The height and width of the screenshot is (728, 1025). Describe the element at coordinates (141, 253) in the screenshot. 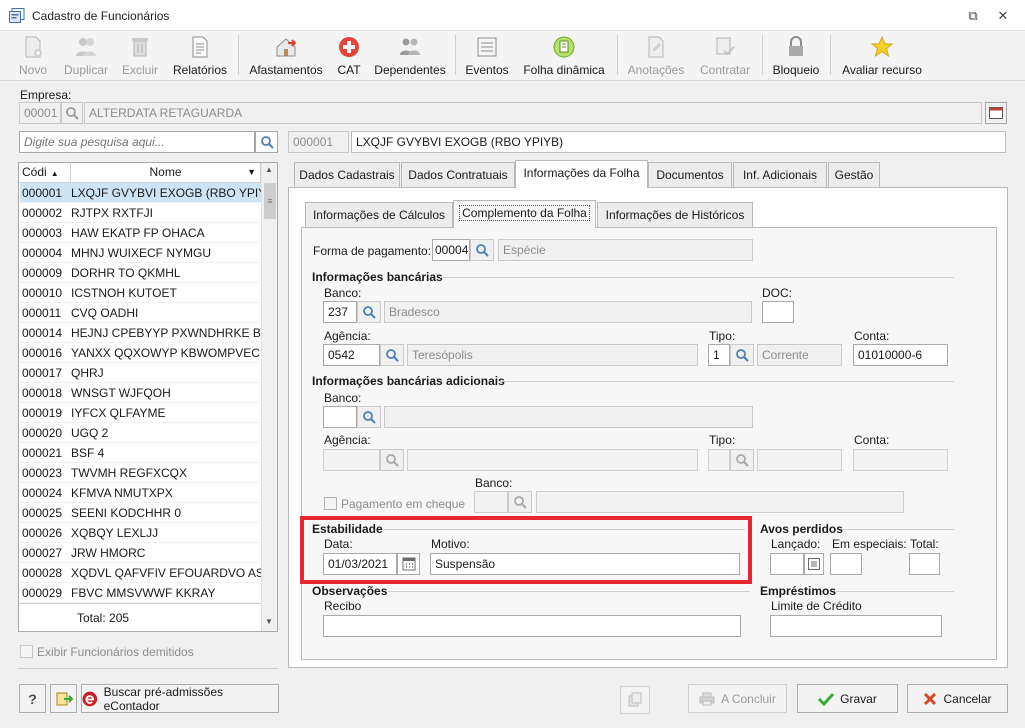

I see `table-row: 000004 MHNJ WUIXECF NYMGU` at that location.